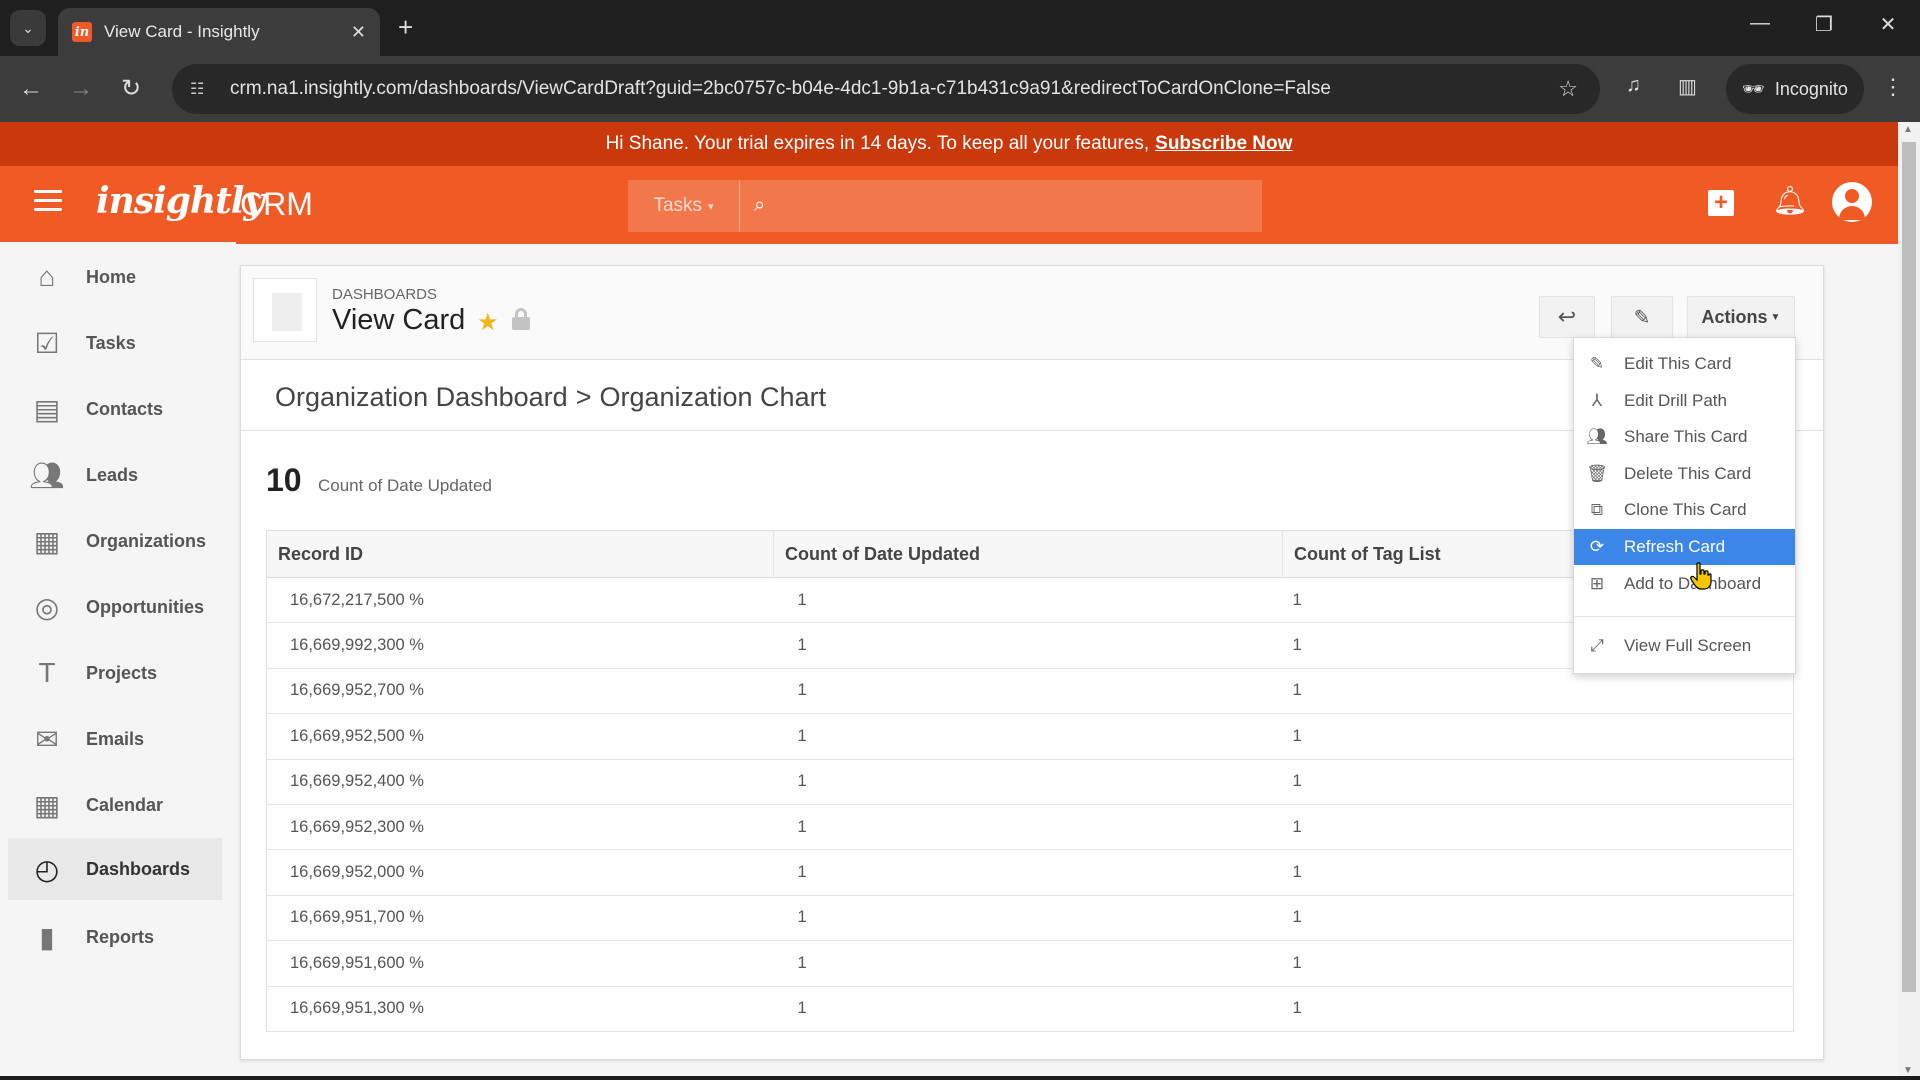  What do you see at coordinates (1633, 85) in the screenshot?
I see `media-control-icon: ♫` at bounding box center [1633, 85].